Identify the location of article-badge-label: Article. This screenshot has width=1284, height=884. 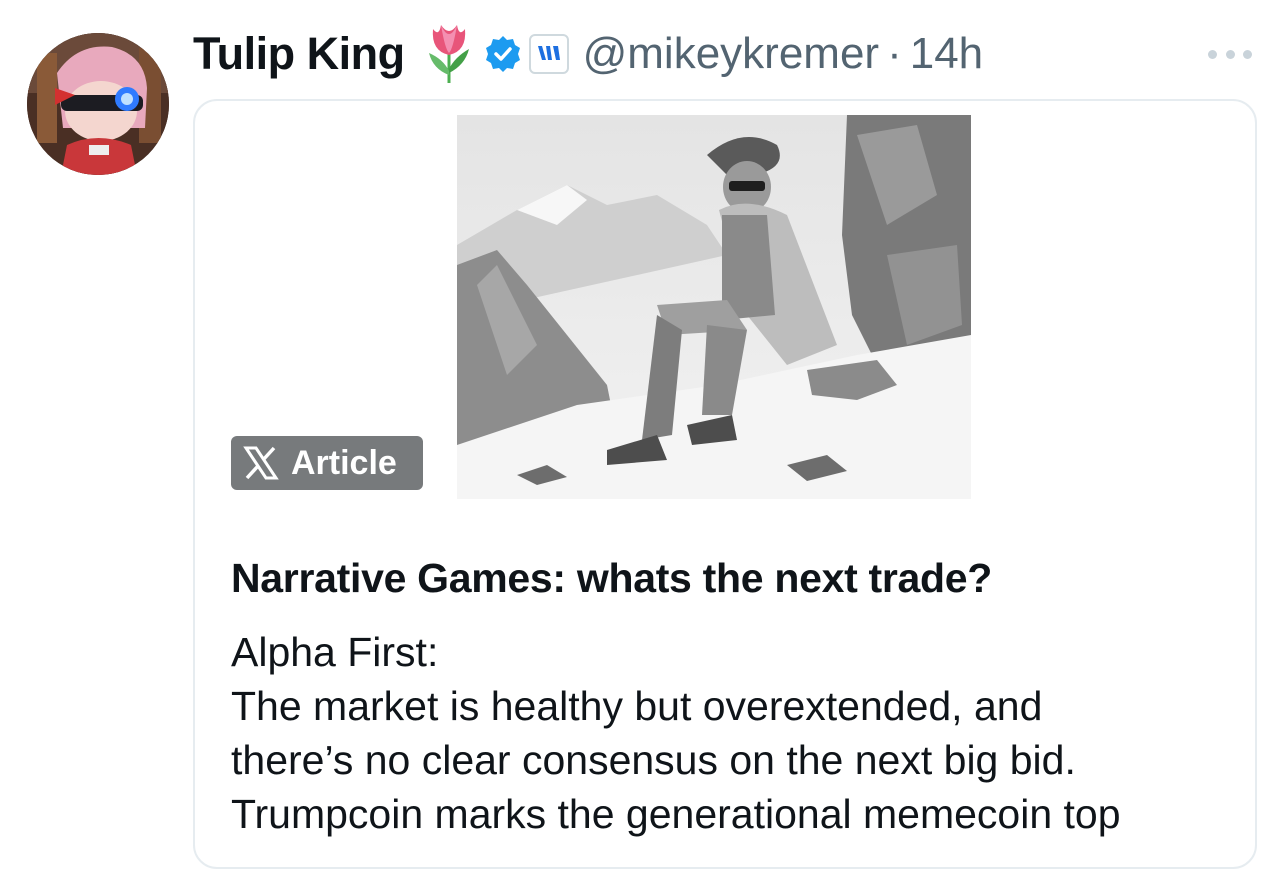
(344, 462).